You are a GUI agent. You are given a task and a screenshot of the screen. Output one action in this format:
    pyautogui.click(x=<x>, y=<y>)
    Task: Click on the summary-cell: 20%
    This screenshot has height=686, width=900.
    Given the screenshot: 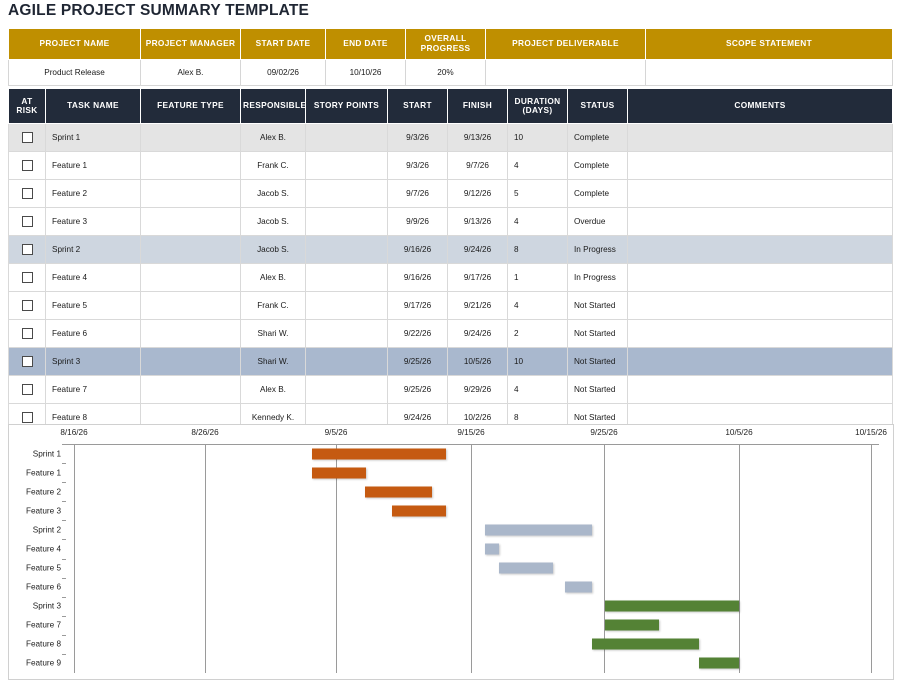 What is the action you would take?
    pyautogui.click(x=445, y=72)
    